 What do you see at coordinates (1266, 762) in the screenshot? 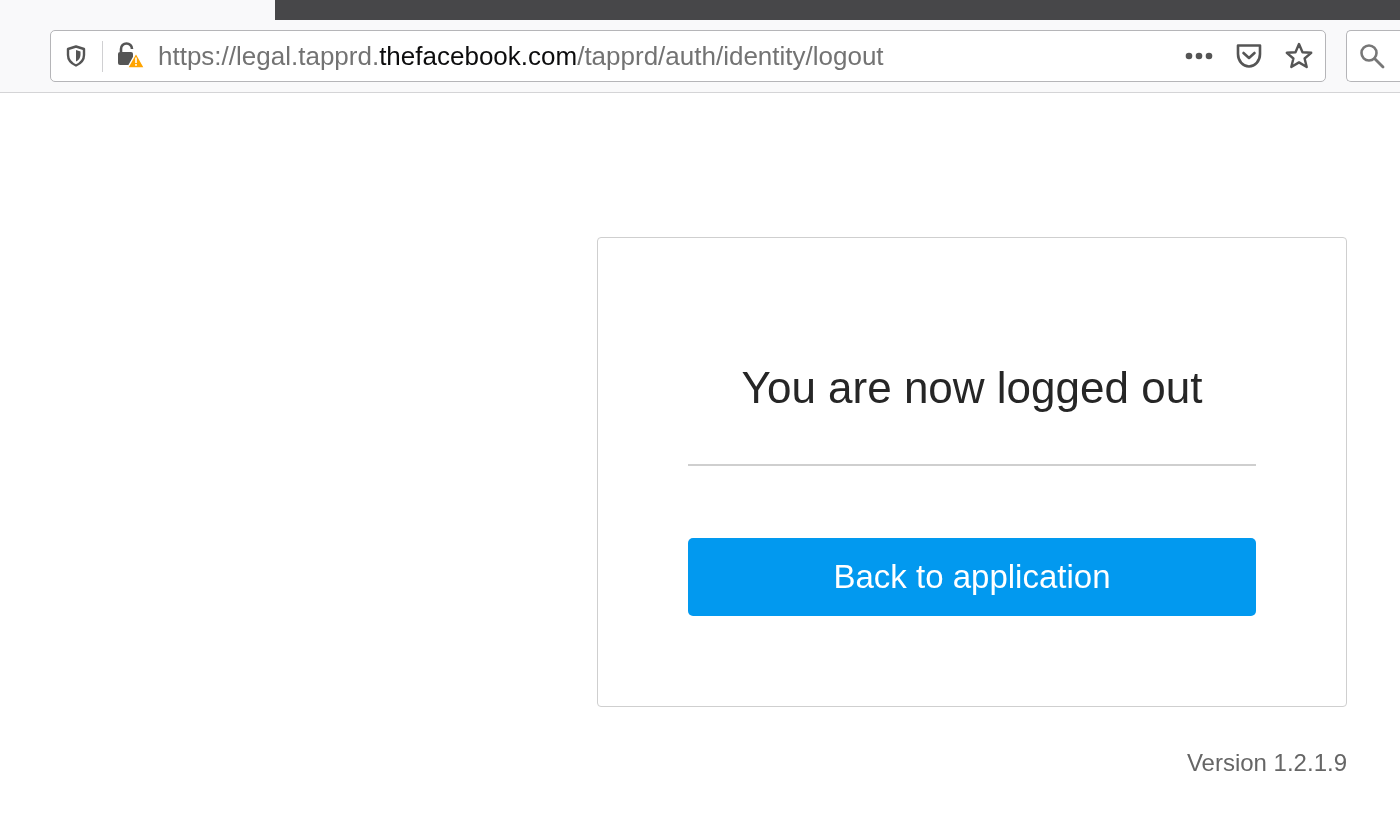
I see `version-text: Version 1.2.1.9` at bounding box center [1266, 762].